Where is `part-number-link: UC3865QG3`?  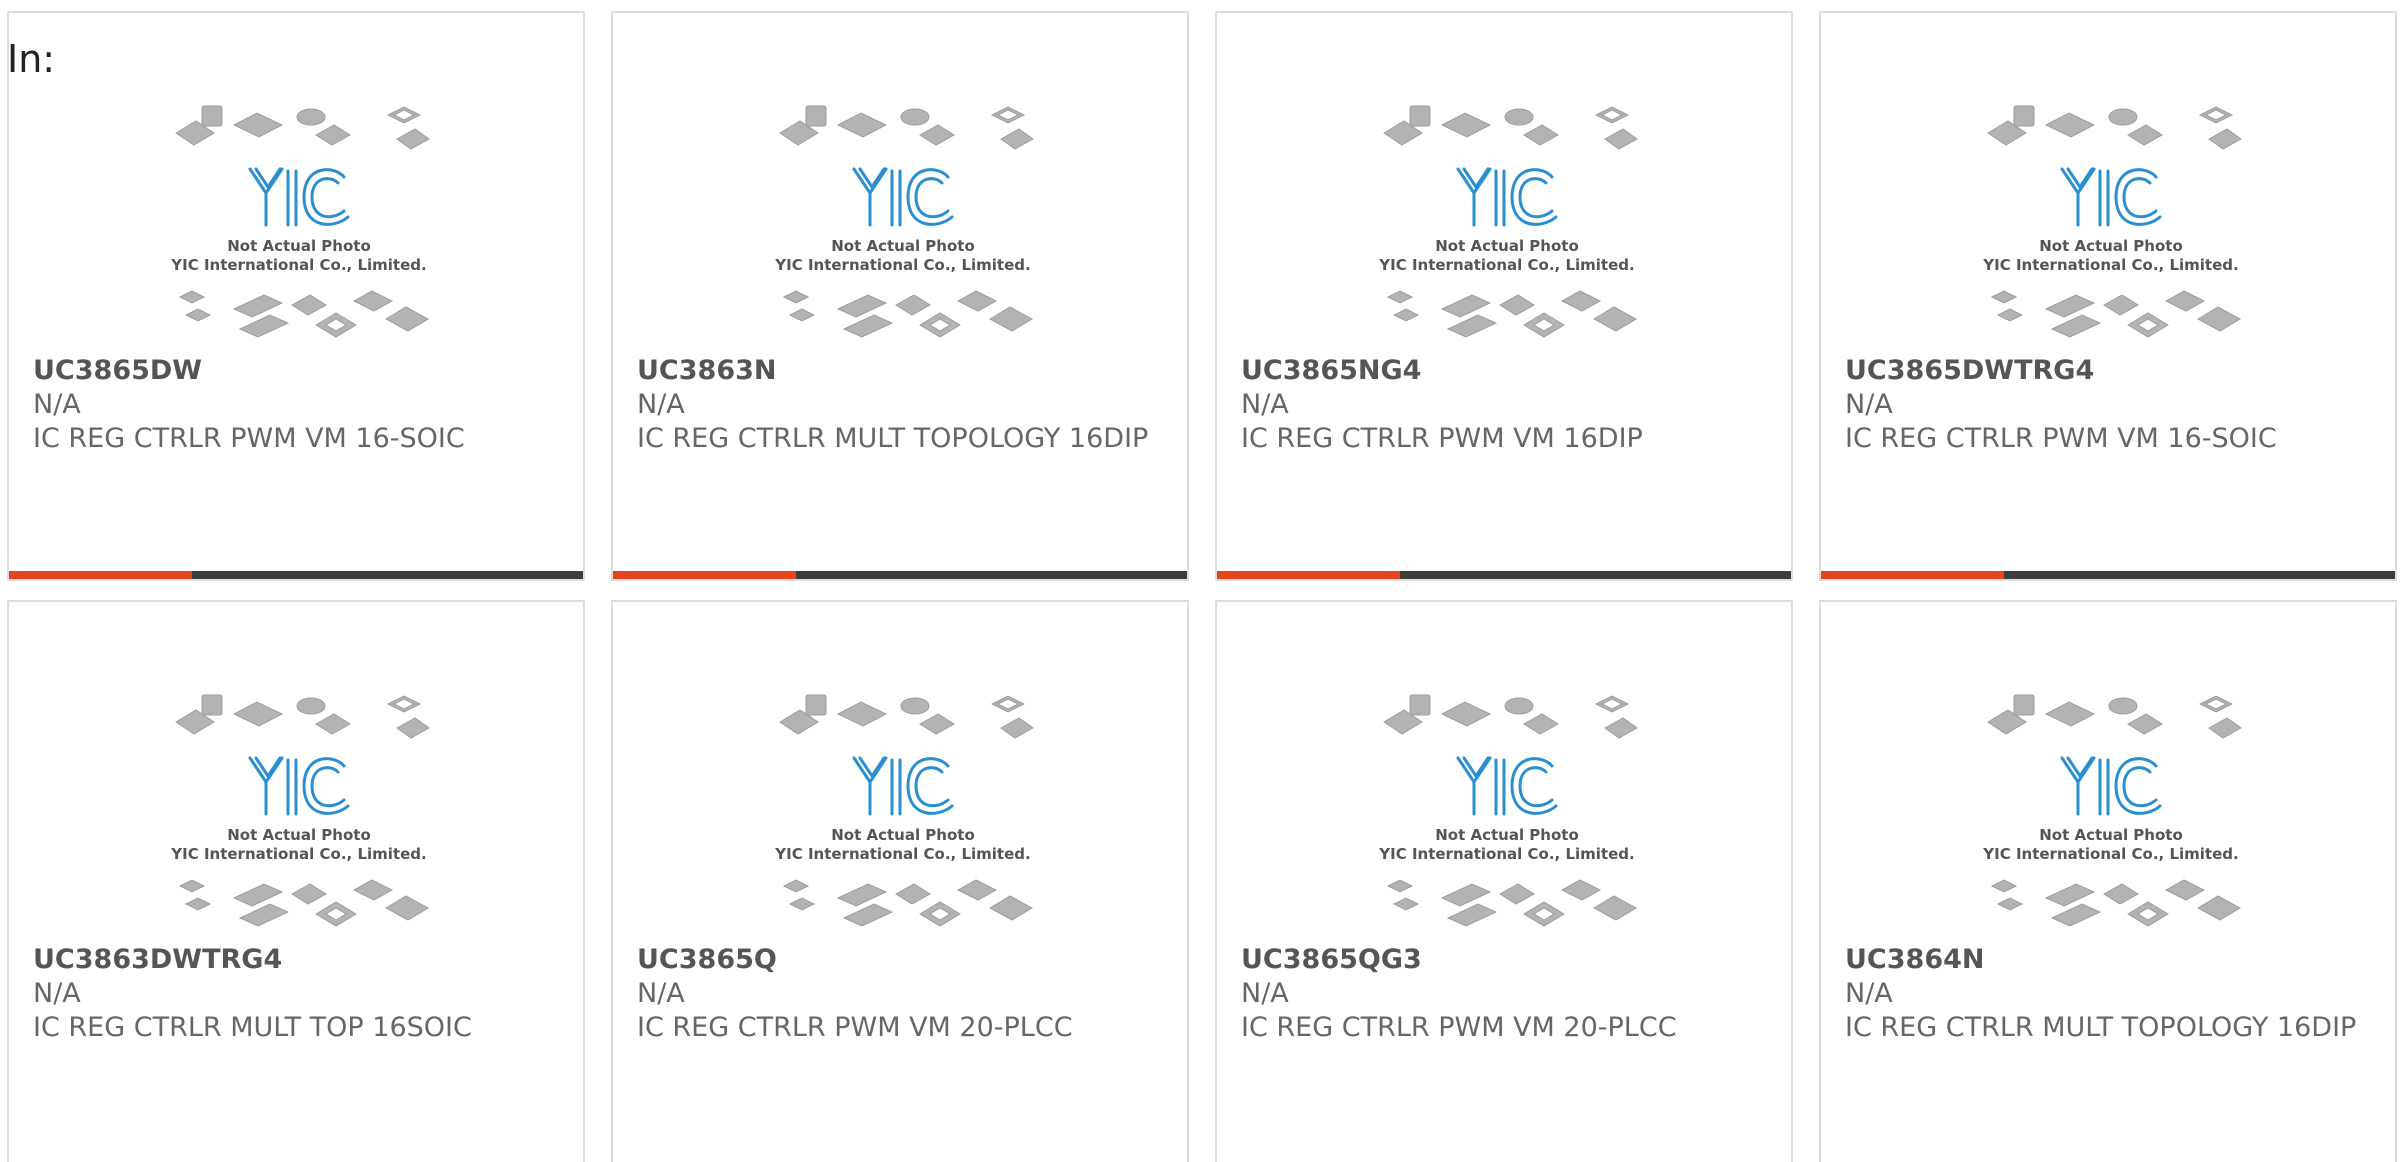
part-number-link: UC3865QG3 is located at coordinates (1504, 960).